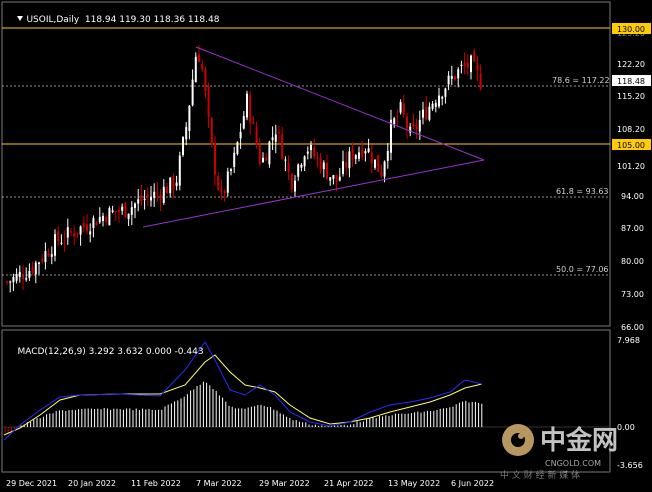  Describe the element at coordinates (579, 440) in the screenshot. I see `watermark-brand: 中金网` at that location.